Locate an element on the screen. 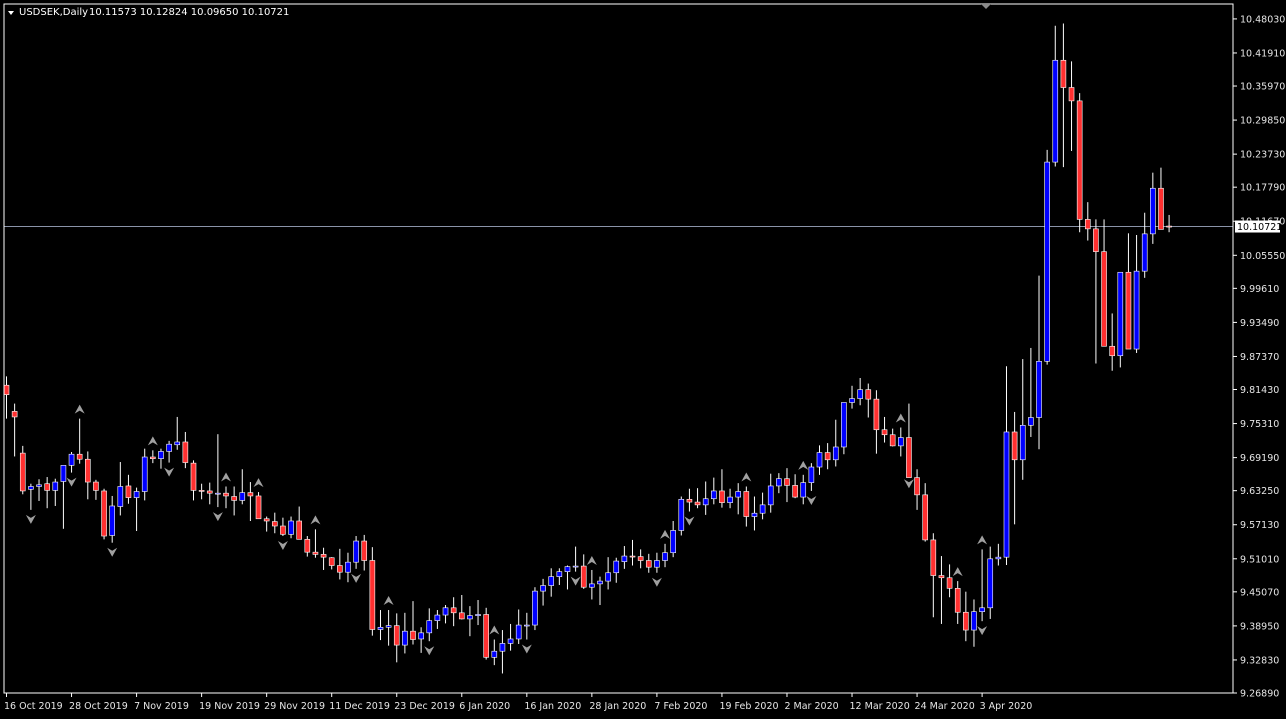 Image resolution: width=1286 pixels, height=719 pixels. date-tick-label: 23 Dec 2019 is located at coordinates (424, 706).